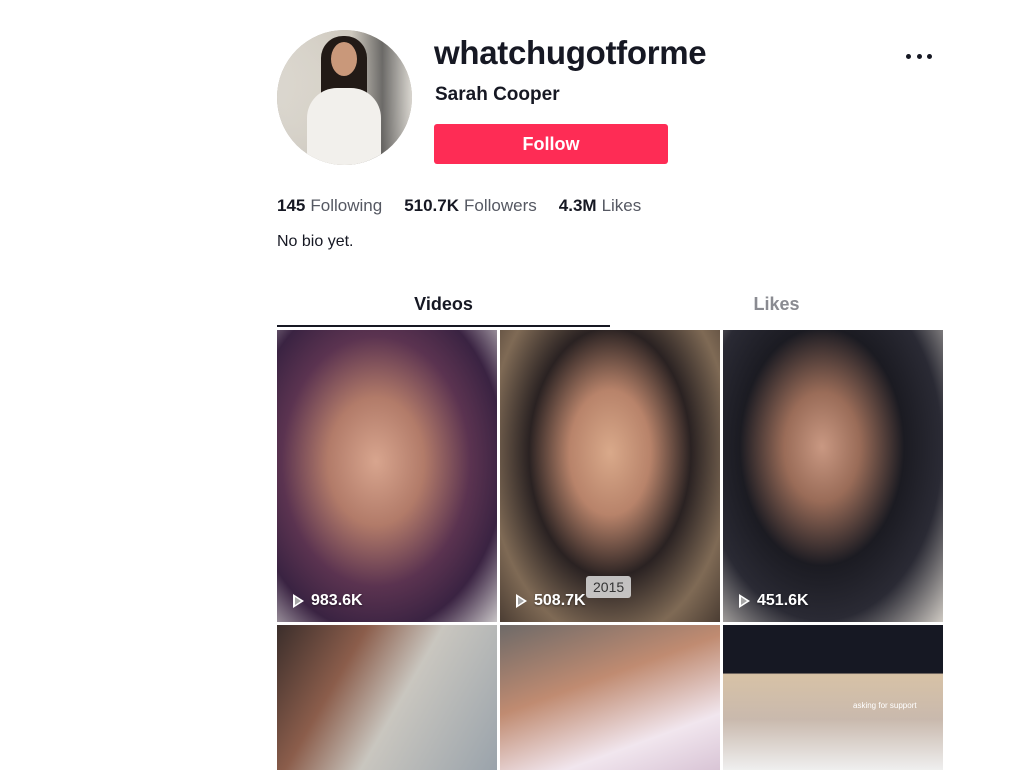 Image resolution: width=1024 pixels, height=770 pixels. Describe the element at coordinates (833, 476) in the screenshot. I see `video-card: 451.6K` at that location.